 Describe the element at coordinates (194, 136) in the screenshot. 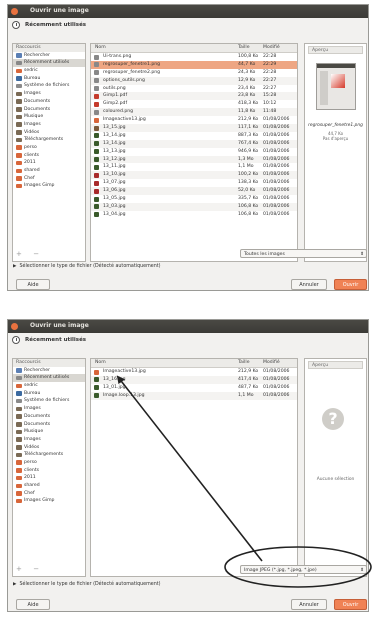

I see `file-row: 13_14.jpg 887,3 Ko 01/08/2006` at that location.